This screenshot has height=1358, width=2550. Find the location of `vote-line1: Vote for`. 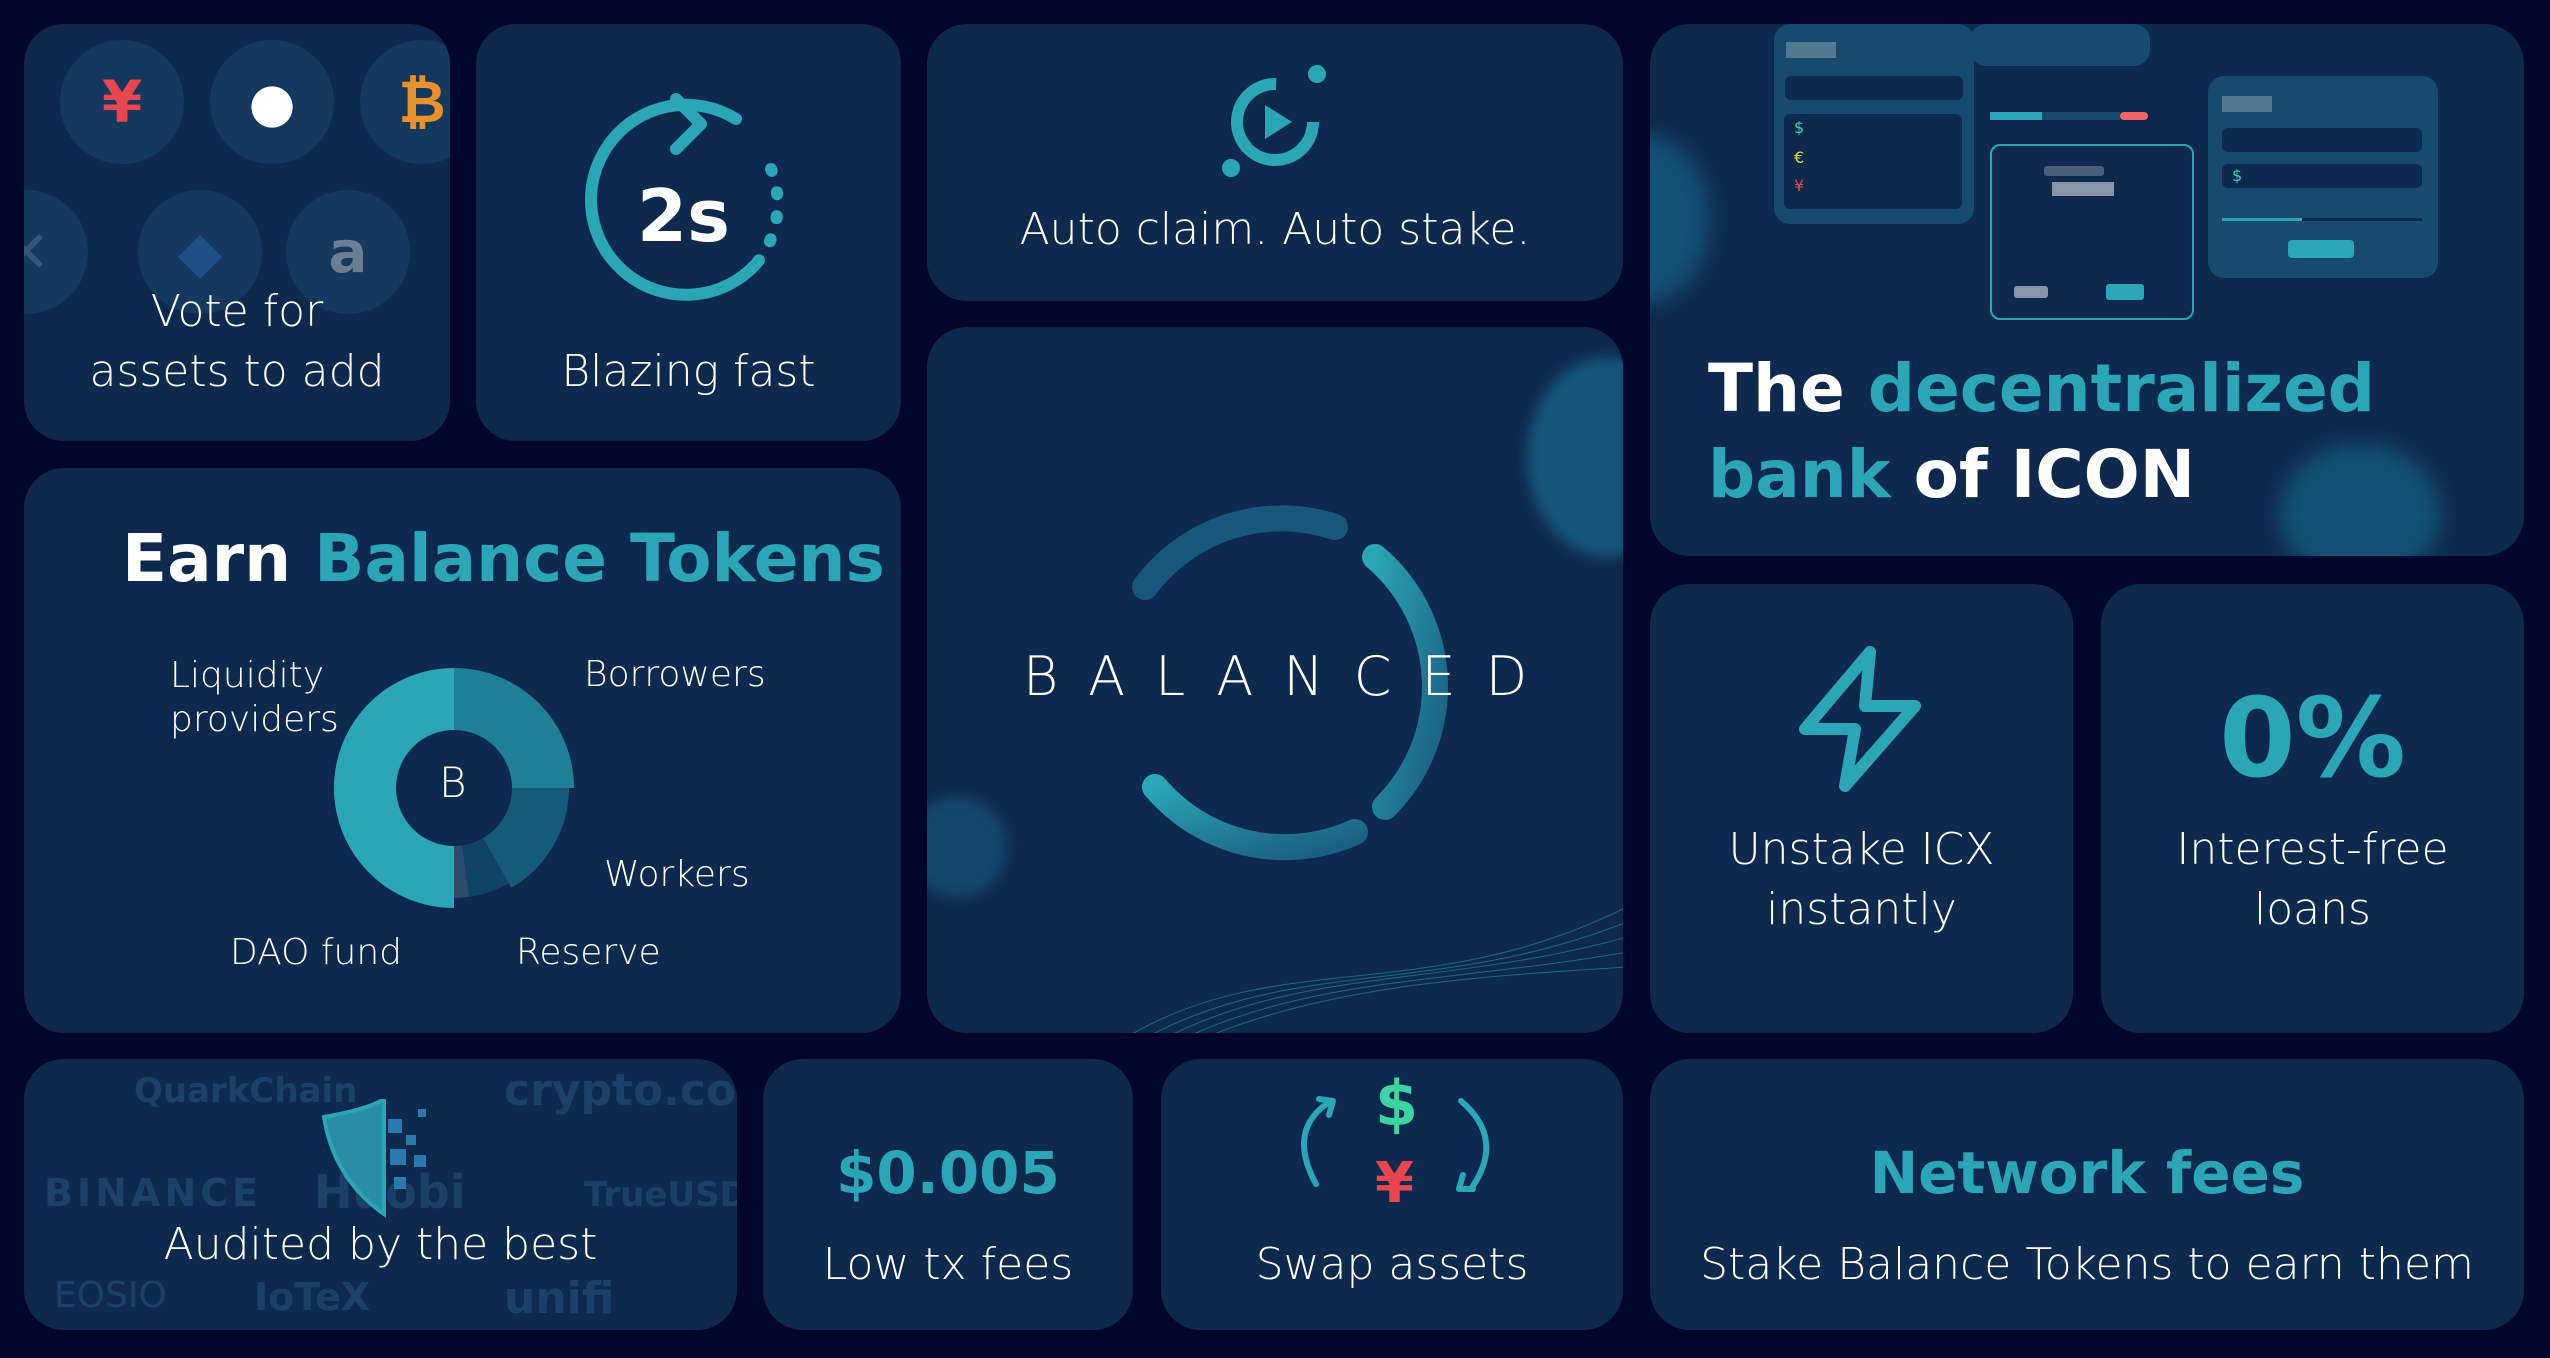

vote-line1: Vote for is located at coordinates (237, 311).